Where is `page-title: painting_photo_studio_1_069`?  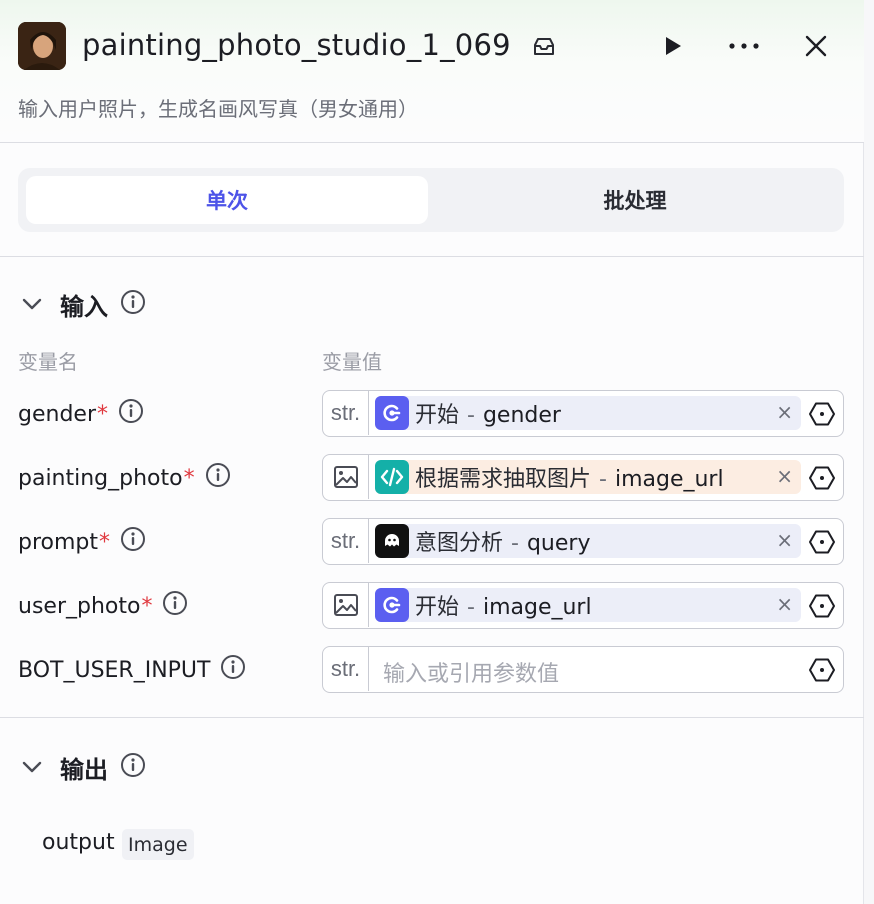 page-title: painting_photo_studio_1_069 is located at coordinates (296, 45).